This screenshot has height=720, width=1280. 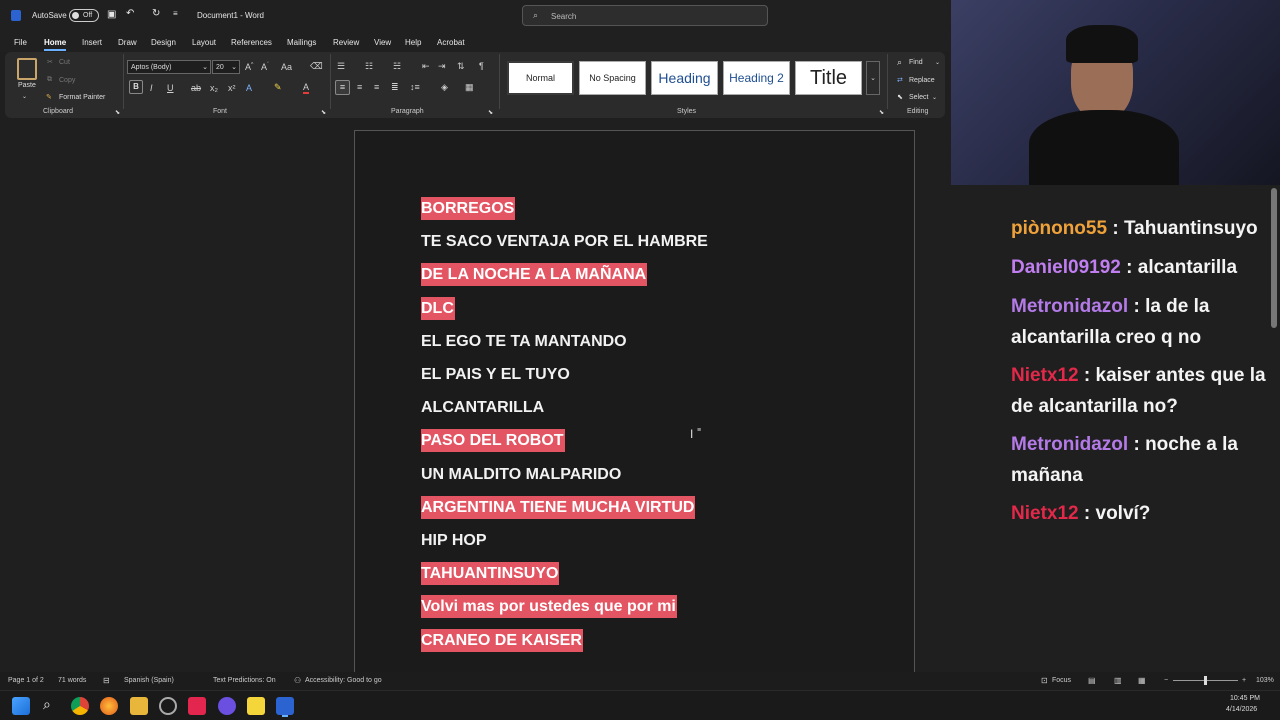 I want to click on undo-icon: ↶, so click(x=130, y=13).